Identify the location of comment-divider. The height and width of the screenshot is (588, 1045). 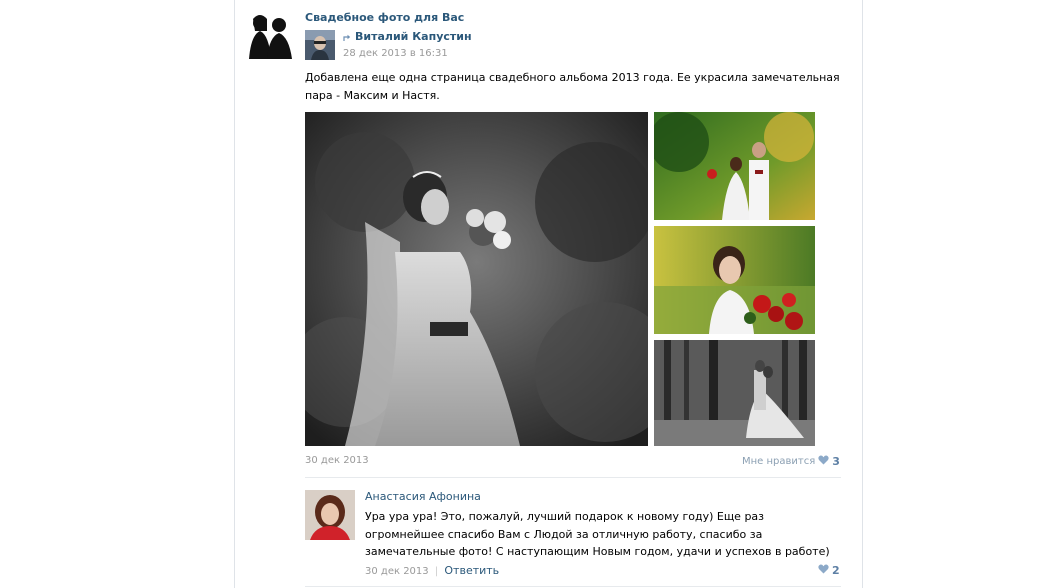
(573, 477).